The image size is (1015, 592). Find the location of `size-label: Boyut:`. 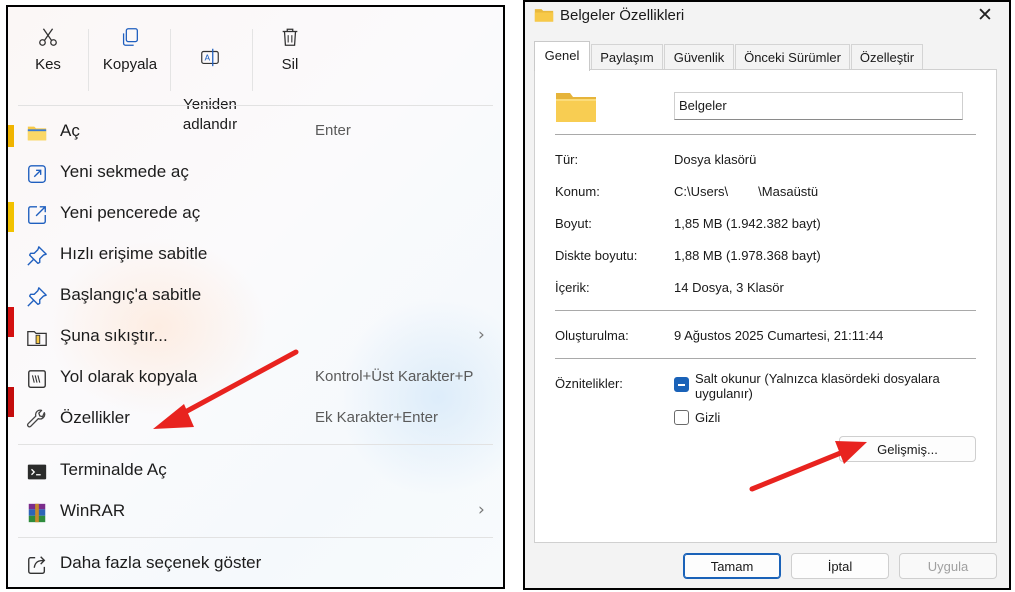

size-label: Boyut: is located at coordinates (573, 223).